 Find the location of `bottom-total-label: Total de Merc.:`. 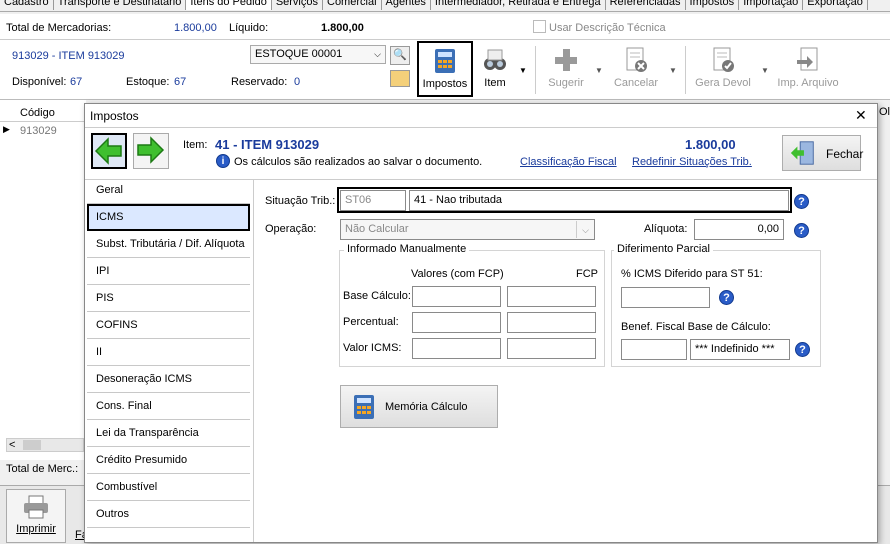

bottom-total-label: Total de Merc.: is located at coordinates (42, 469).